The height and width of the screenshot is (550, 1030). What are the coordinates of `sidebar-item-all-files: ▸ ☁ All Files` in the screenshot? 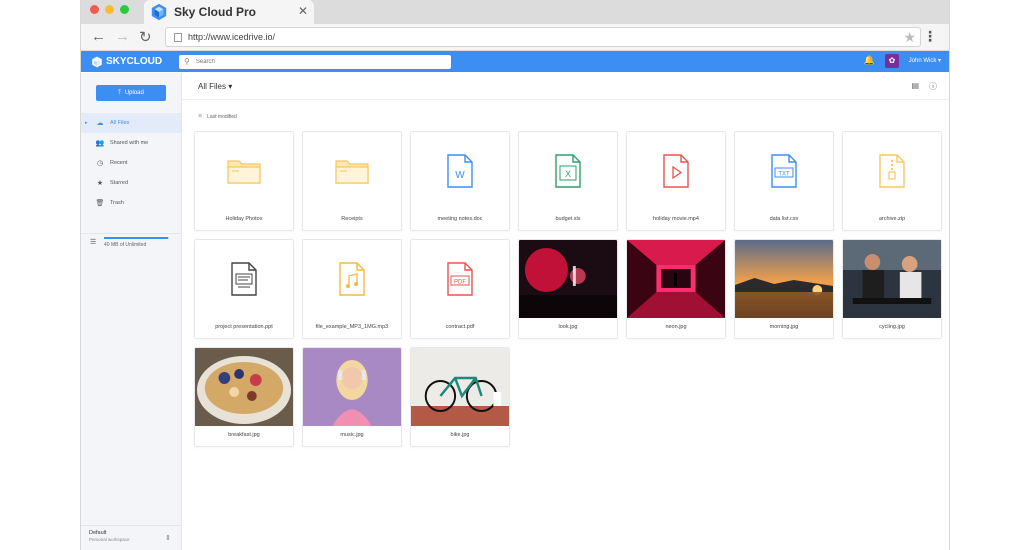 It's located at (131, 123).